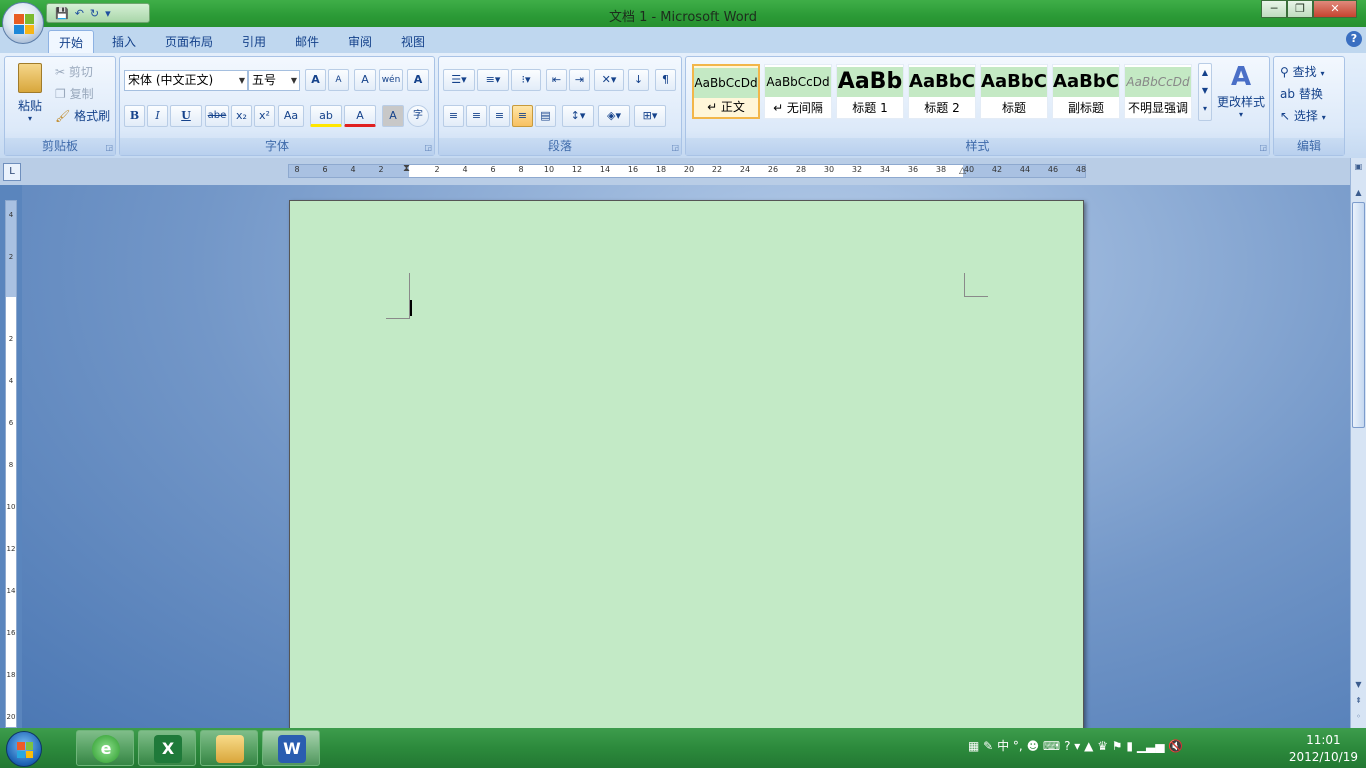 The height and width of the screenshot is (768, 1366). Describe the element at coordinates (1358, 443) in the screenshot. I see `vertical-scrollbar: ▣ ▲ ▼ ⇞ ◦` at that location.